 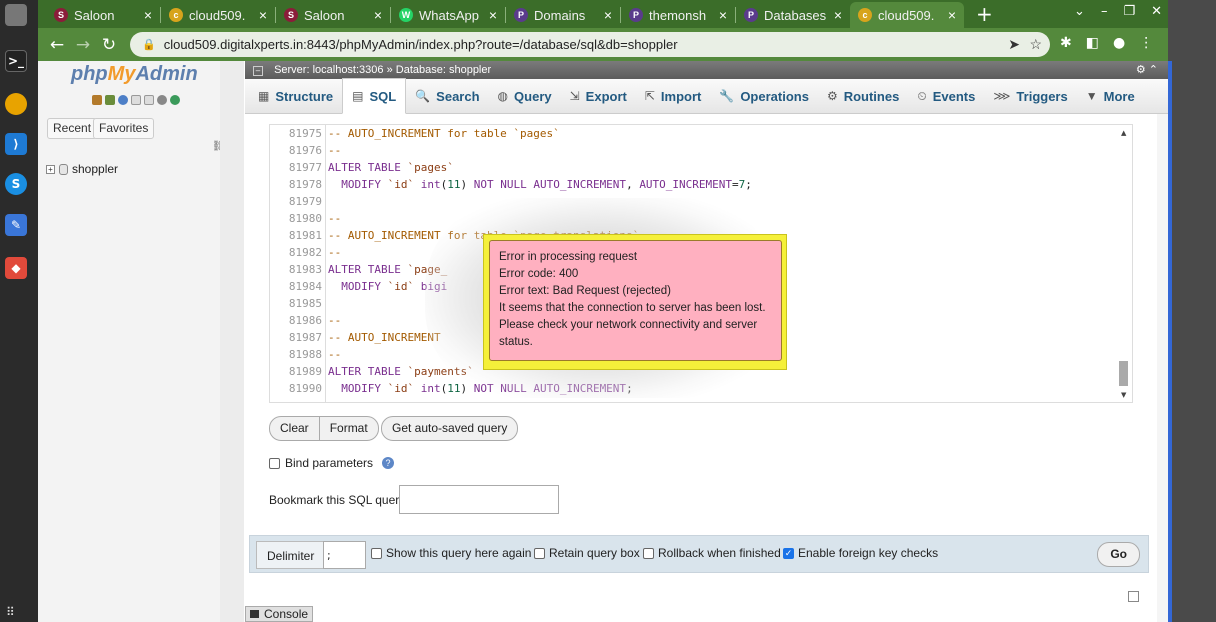 I want to click on foreign-keys-checkbox: ✓, so click(x=788, y=553).